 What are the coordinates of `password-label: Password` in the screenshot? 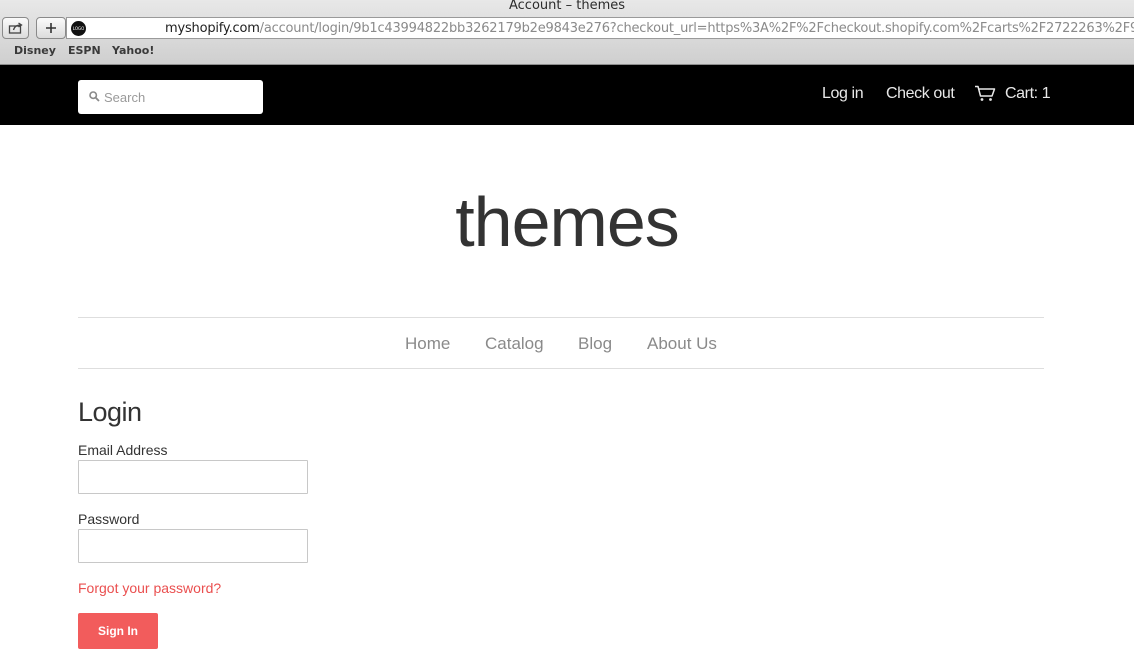 It's located at (109, 519).